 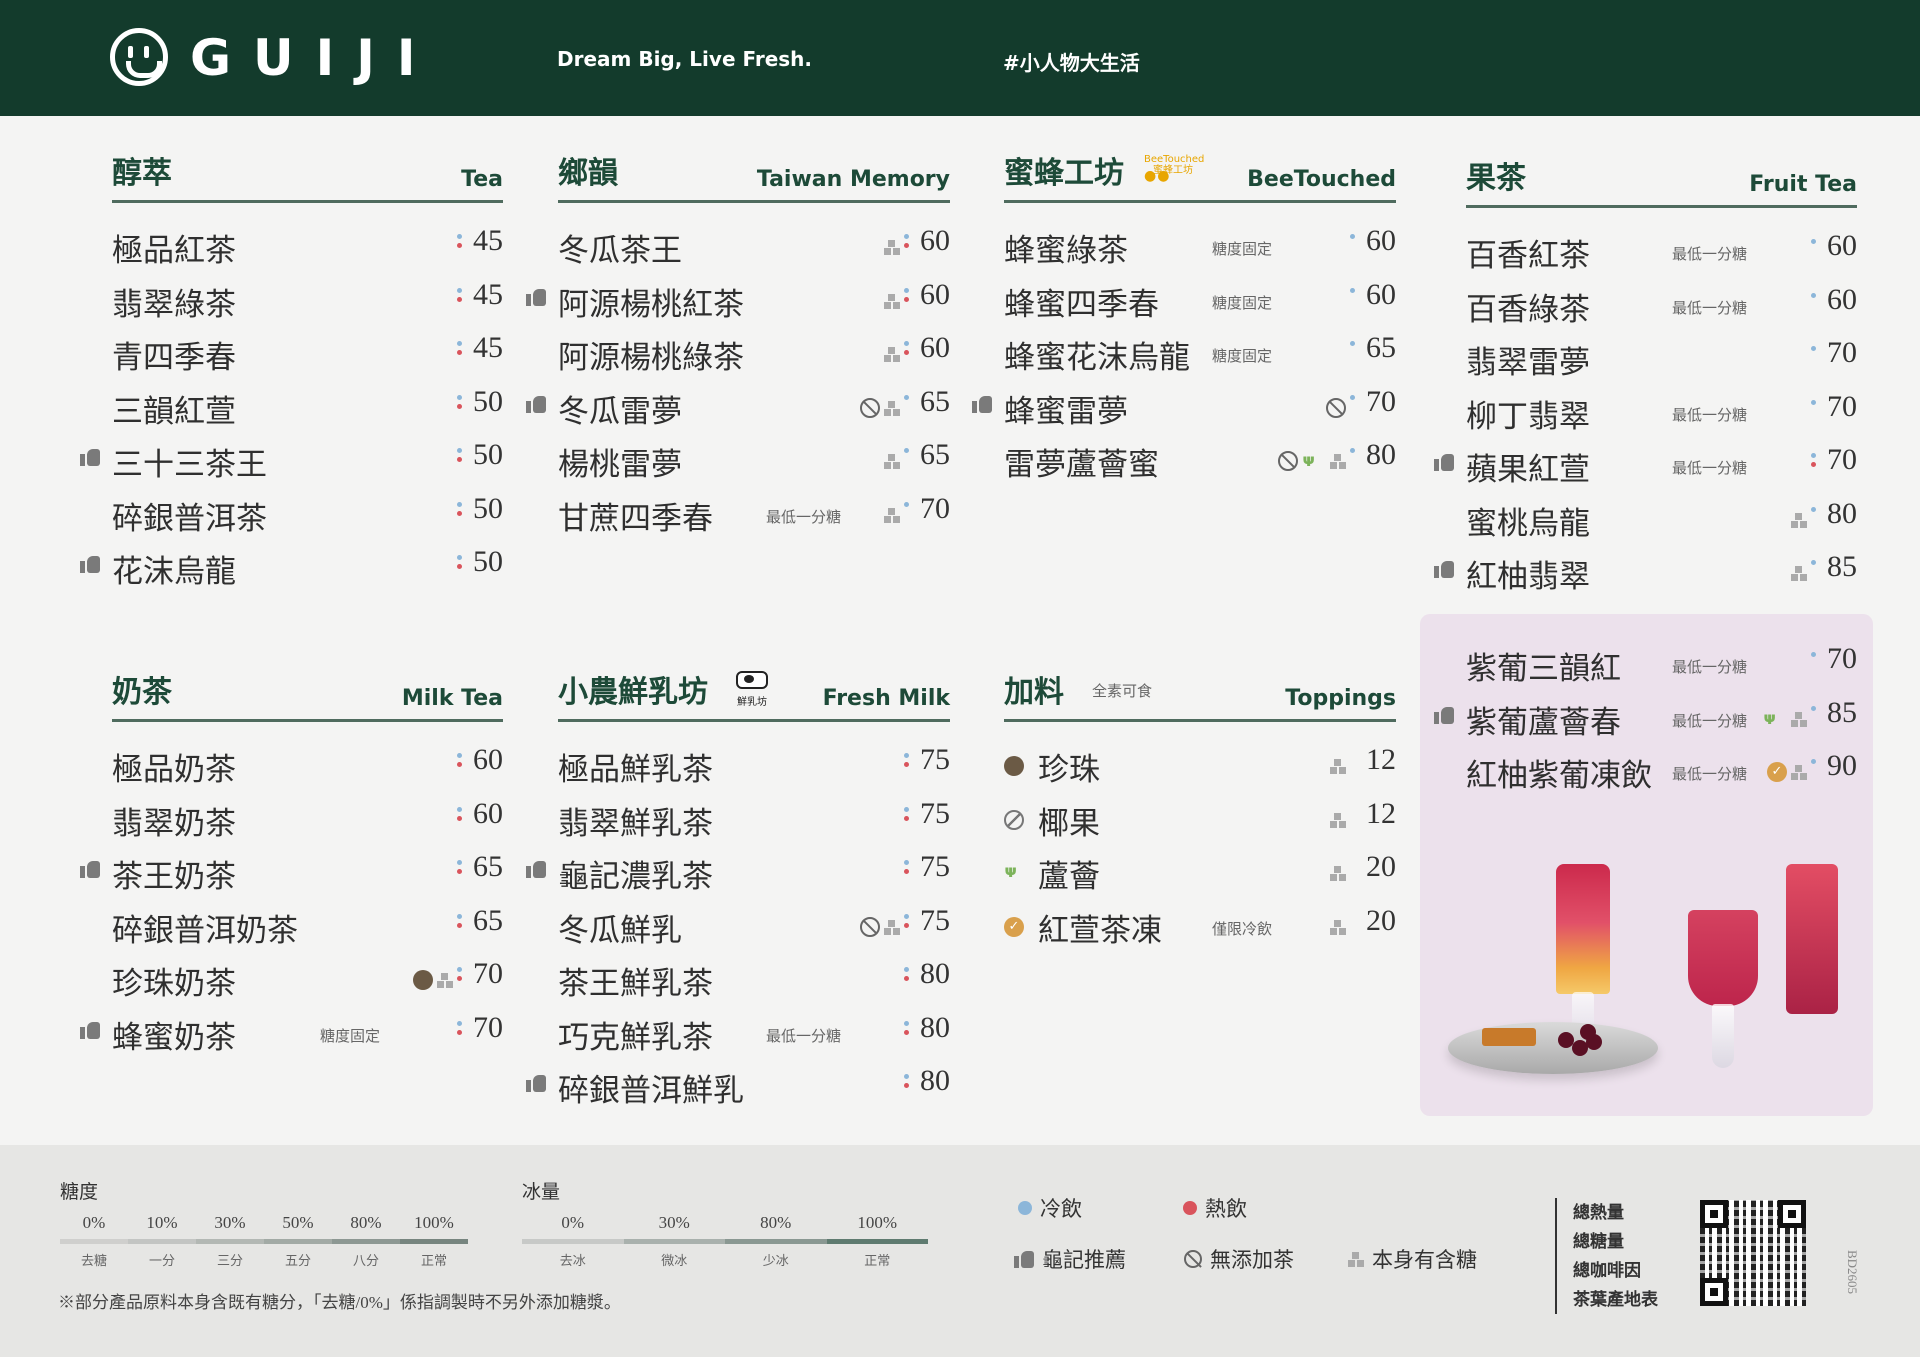 I want to click on item-name: 翡翠奶茶, so click(x=174, y=823).